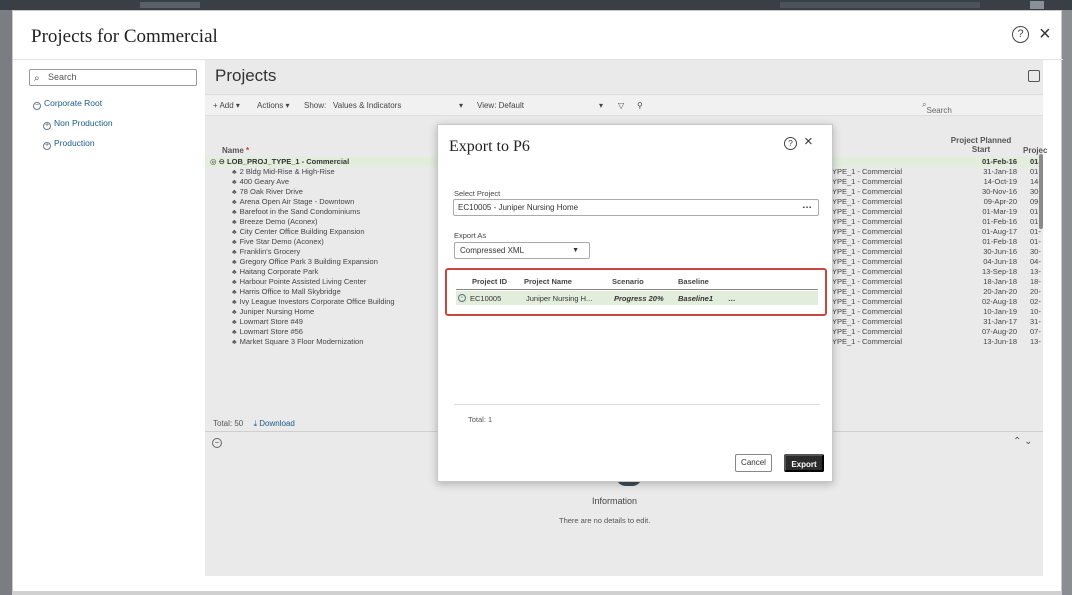 This screenshot has width=1072, height=595. Describe the element at coordinates (1035, 291) in the screenshot. I see `project-cell: 20-` at that location.